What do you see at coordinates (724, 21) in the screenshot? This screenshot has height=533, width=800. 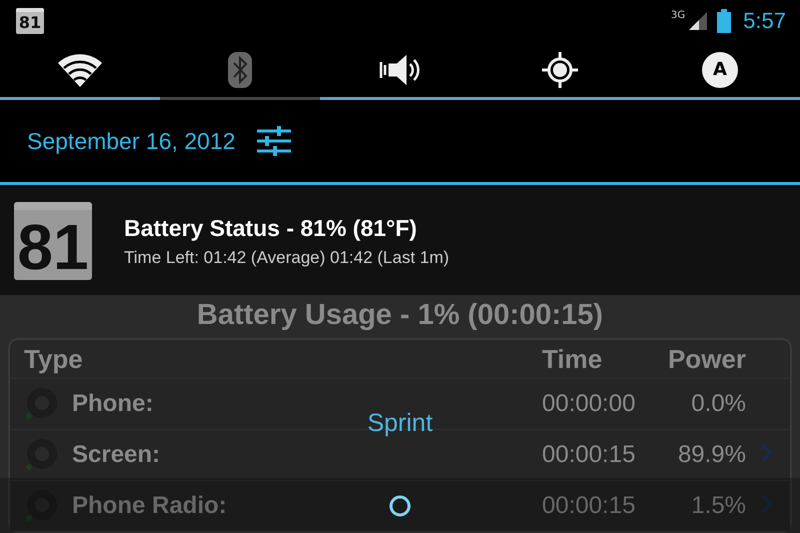 I see `battery-icon` at bounding box center [724, 21].